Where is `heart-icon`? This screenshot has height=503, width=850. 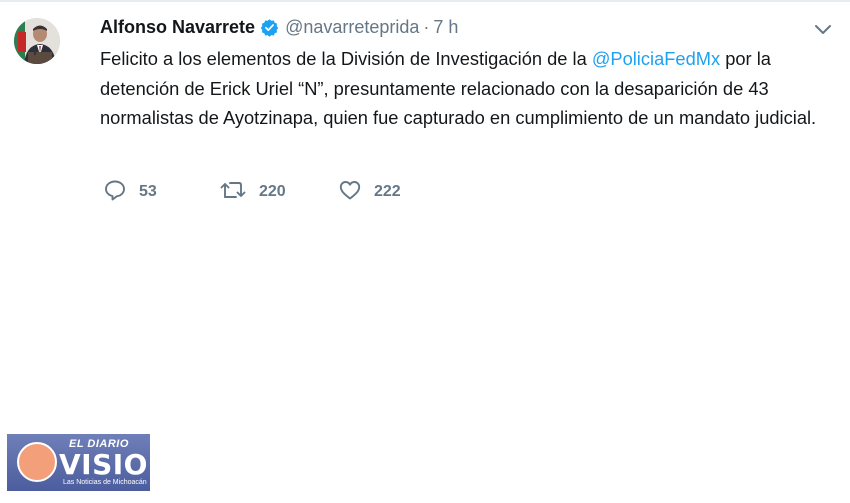 heart-icon is located at coordinates (350, 192).